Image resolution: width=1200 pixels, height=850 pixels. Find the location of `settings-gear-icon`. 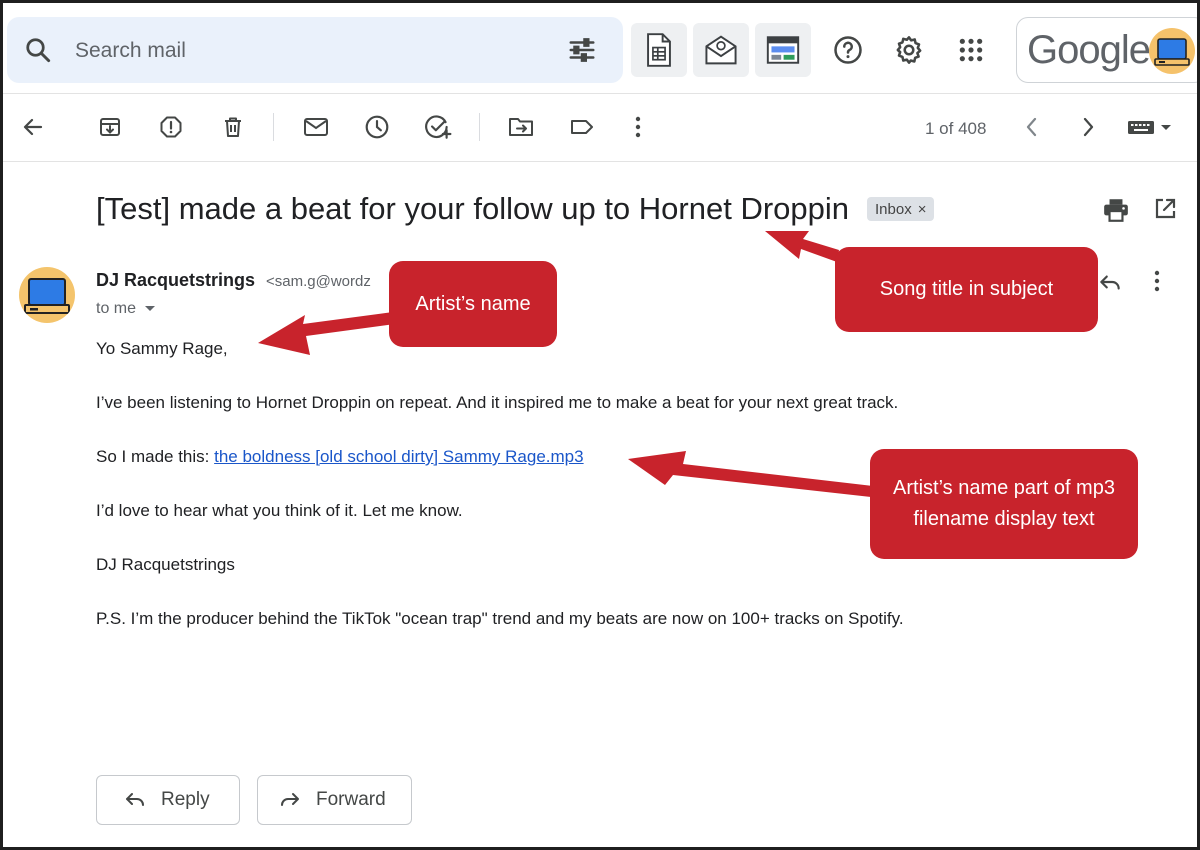

settings-gear-icon is located at coordinates (909, 50).